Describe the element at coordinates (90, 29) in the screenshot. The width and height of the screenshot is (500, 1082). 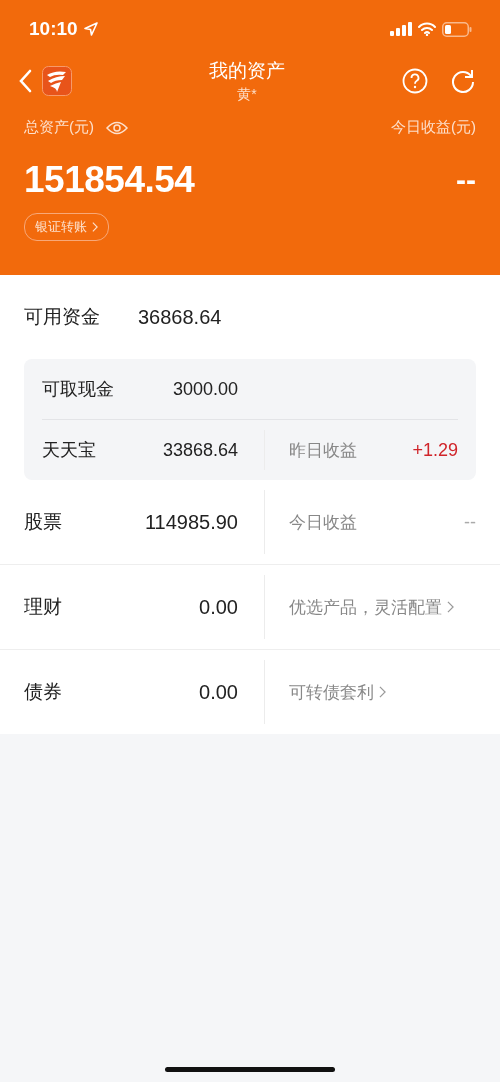
I see `location-icon` at that location.